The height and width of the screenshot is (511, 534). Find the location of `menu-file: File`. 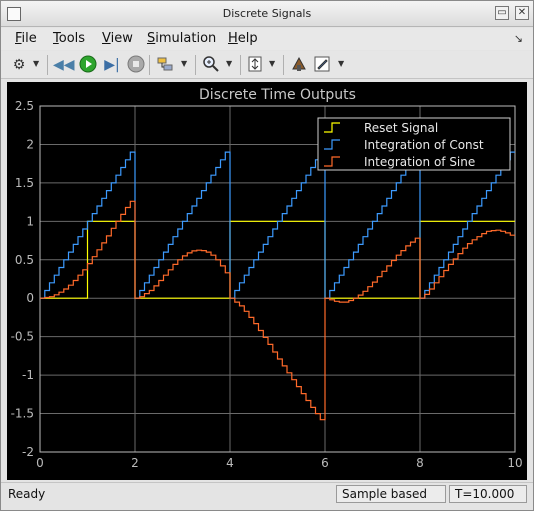

menu-file: File is located at coordinates (26, 38).